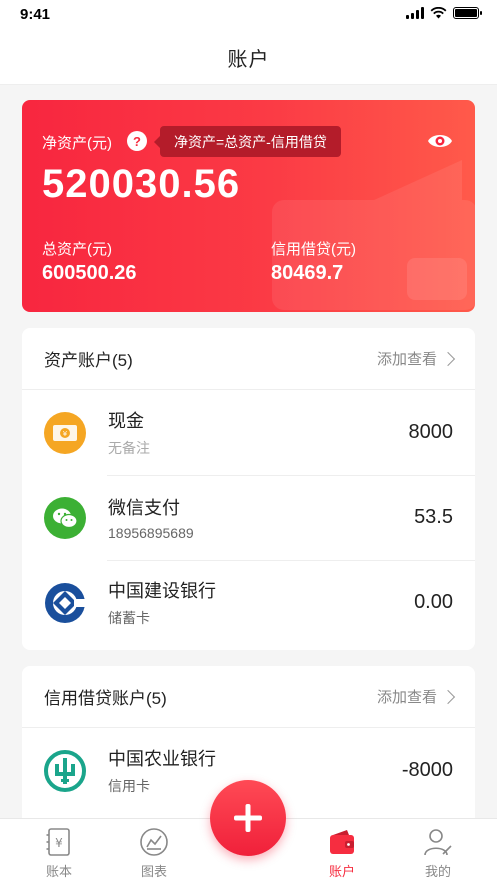 This screenshot has width=497, height=883. Describe the element at coordinates (154, 842) in the screenshot. I see `chart-icon` at that location.